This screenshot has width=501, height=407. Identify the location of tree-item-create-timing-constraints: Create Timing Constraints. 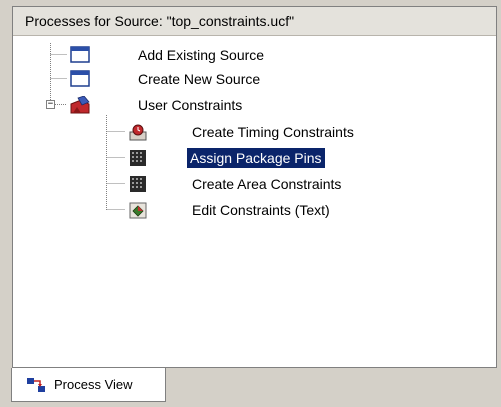
(277, 132).